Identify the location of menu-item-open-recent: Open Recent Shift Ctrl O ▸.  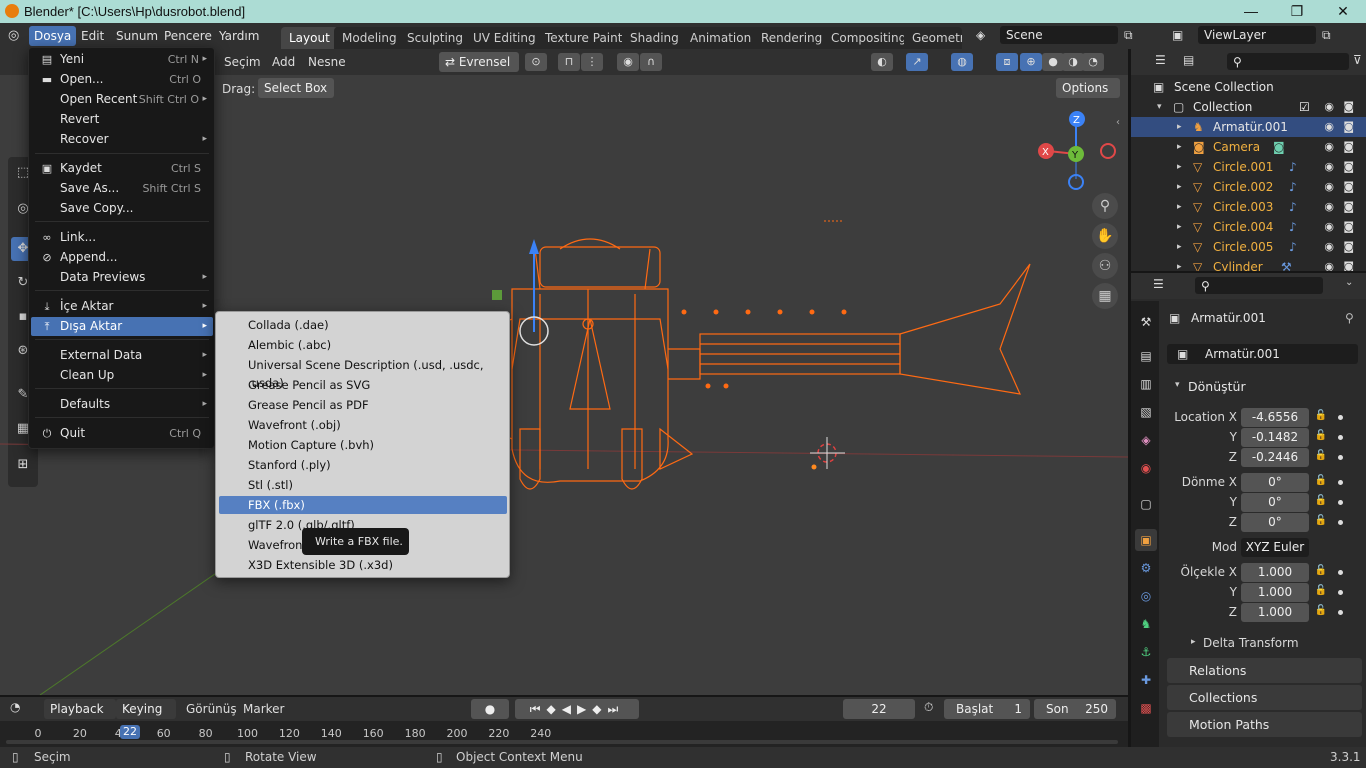
(122, 99).